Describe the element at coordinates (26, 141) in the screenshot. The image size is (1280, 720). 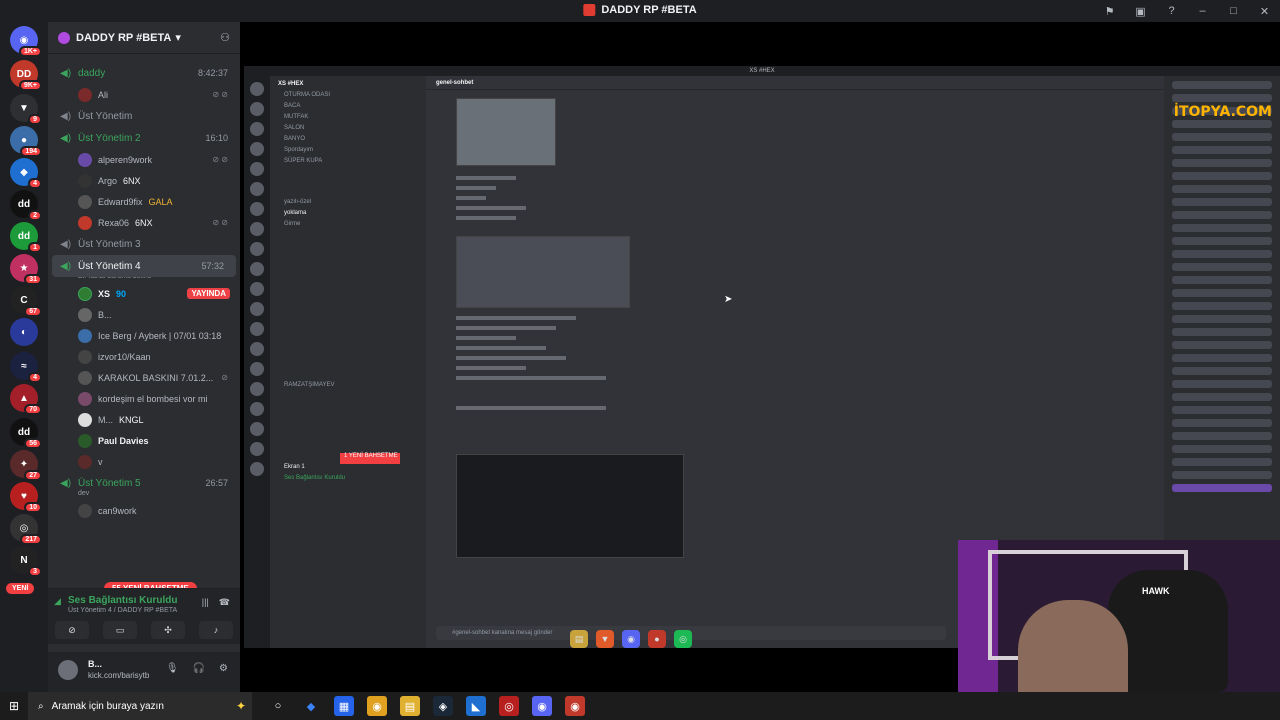
I see `server-icon: ● 194` at that location.